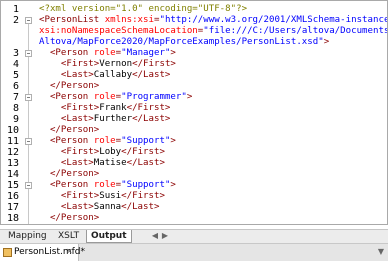 The image size is (388, 261). What do you see at coordinates (49, 252) in the screenshot?
I see `document-tab-label: PersonList.mfd*` at bounding box center [49, 252].